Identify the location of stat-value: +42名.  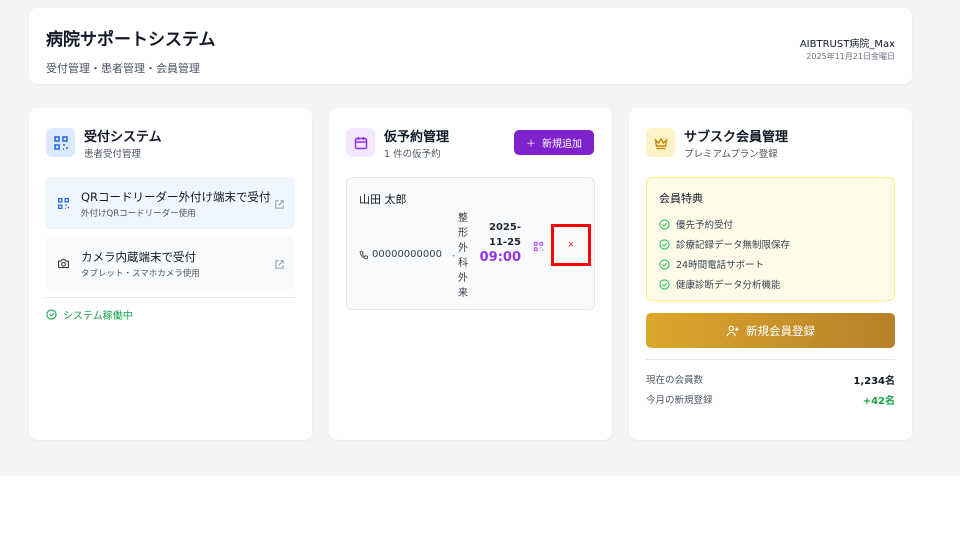
(878, 401).